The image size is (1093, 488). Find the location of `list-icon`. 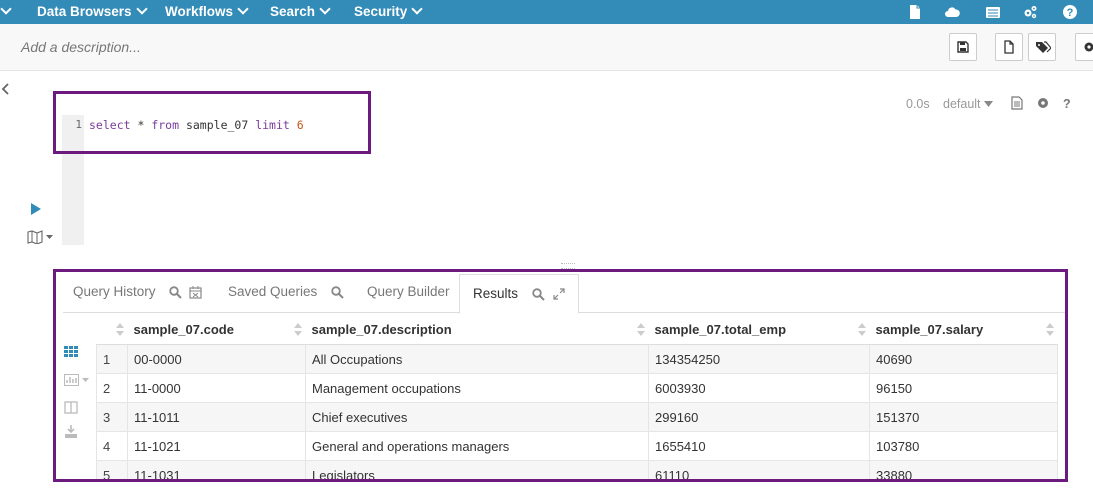

list-icon is located at coordinates (993, 12).